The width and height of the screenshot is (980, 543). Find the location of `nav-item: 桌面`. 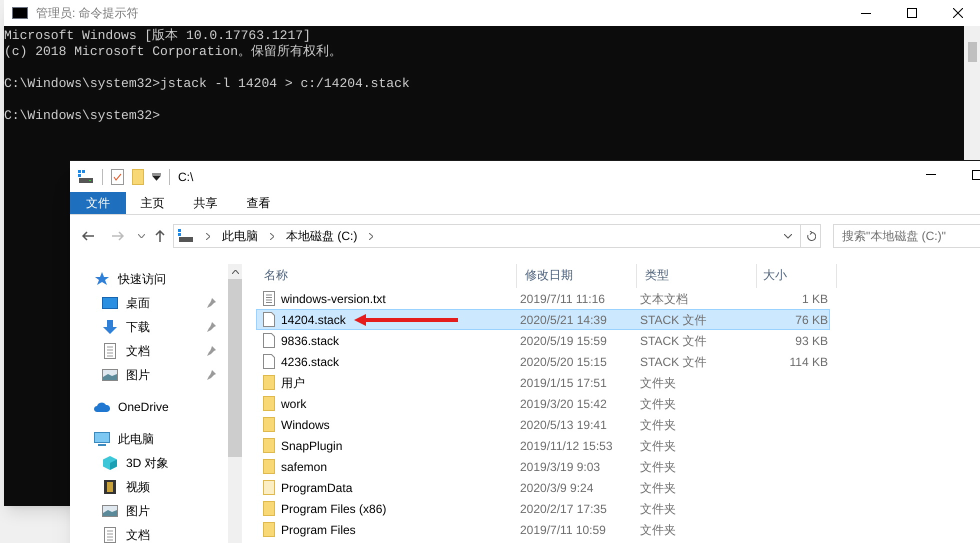

nav-item: 桌面 is located at coordinates (138, 303).